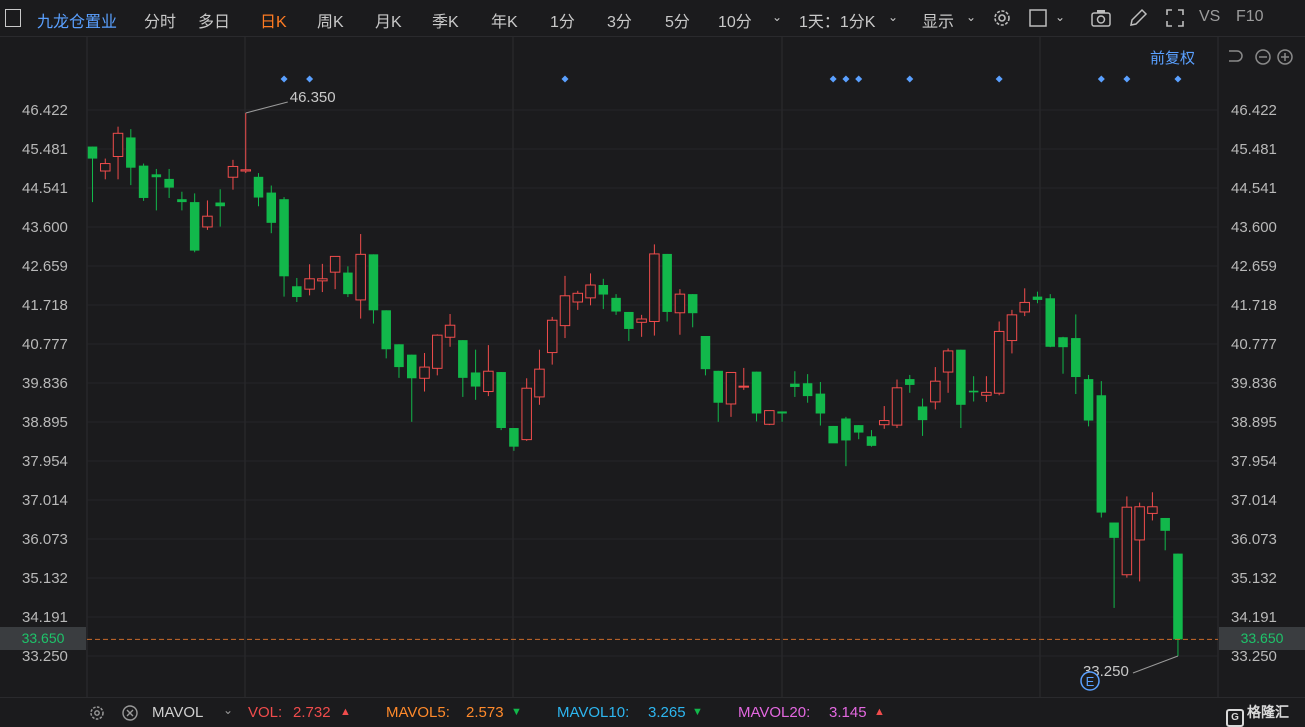 This screenshot has height=727, width=1305. What do you see at coordinates (1090, 681) in the screenshot?
I see `event-e-label: E` at bounding box center [1090, 681].